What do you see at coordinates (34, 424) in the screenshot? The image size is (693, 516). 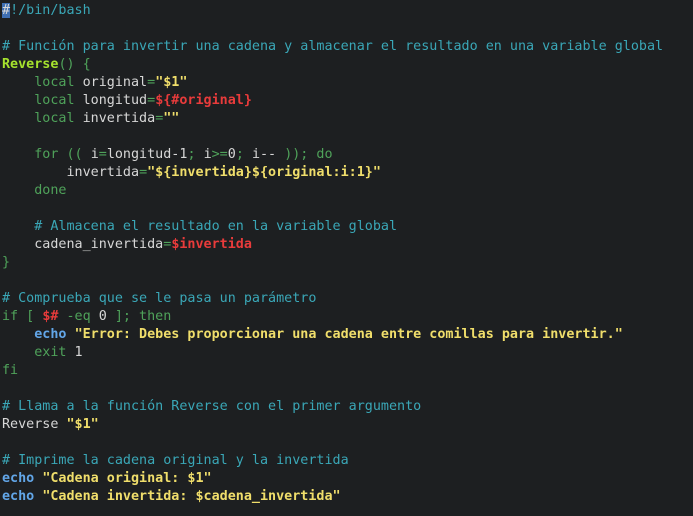 I see `code-token-plain: Reverse` at bounding box center [34, 424].